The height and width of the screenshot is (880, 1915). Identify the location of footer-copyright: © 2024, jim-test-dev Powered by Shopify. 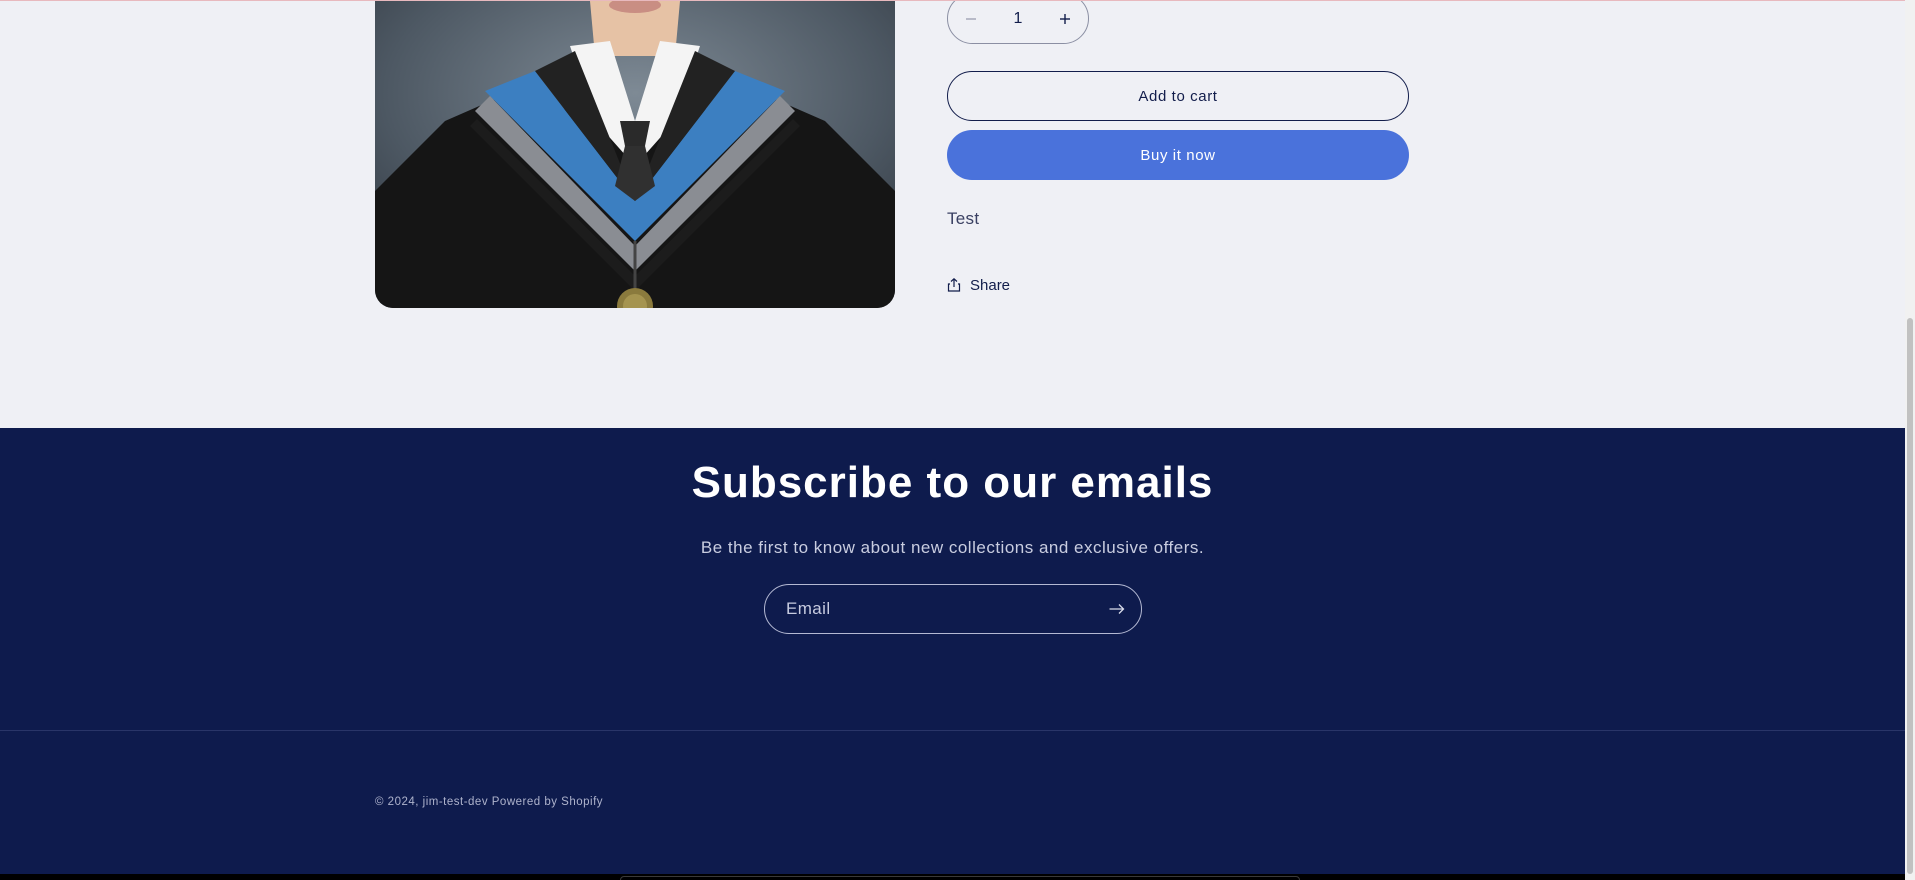
(489, 802).